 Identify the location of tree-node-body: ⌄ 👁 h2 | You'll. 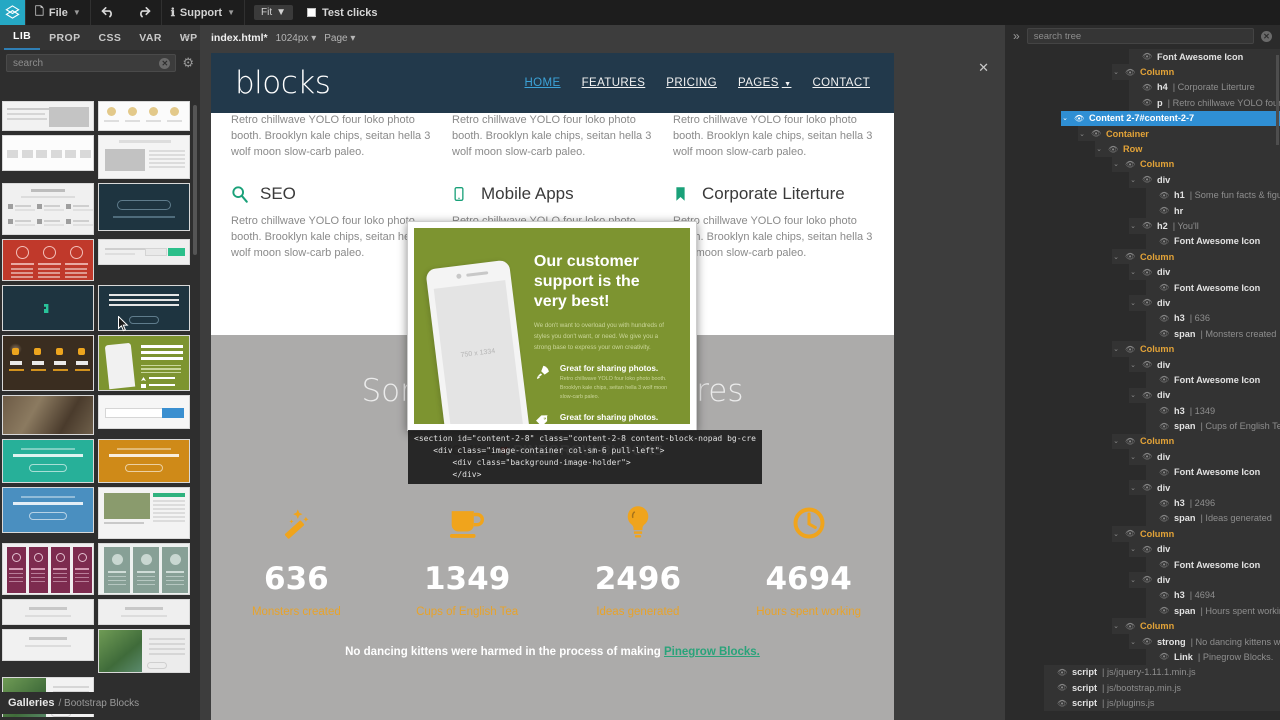
(1204, 226).